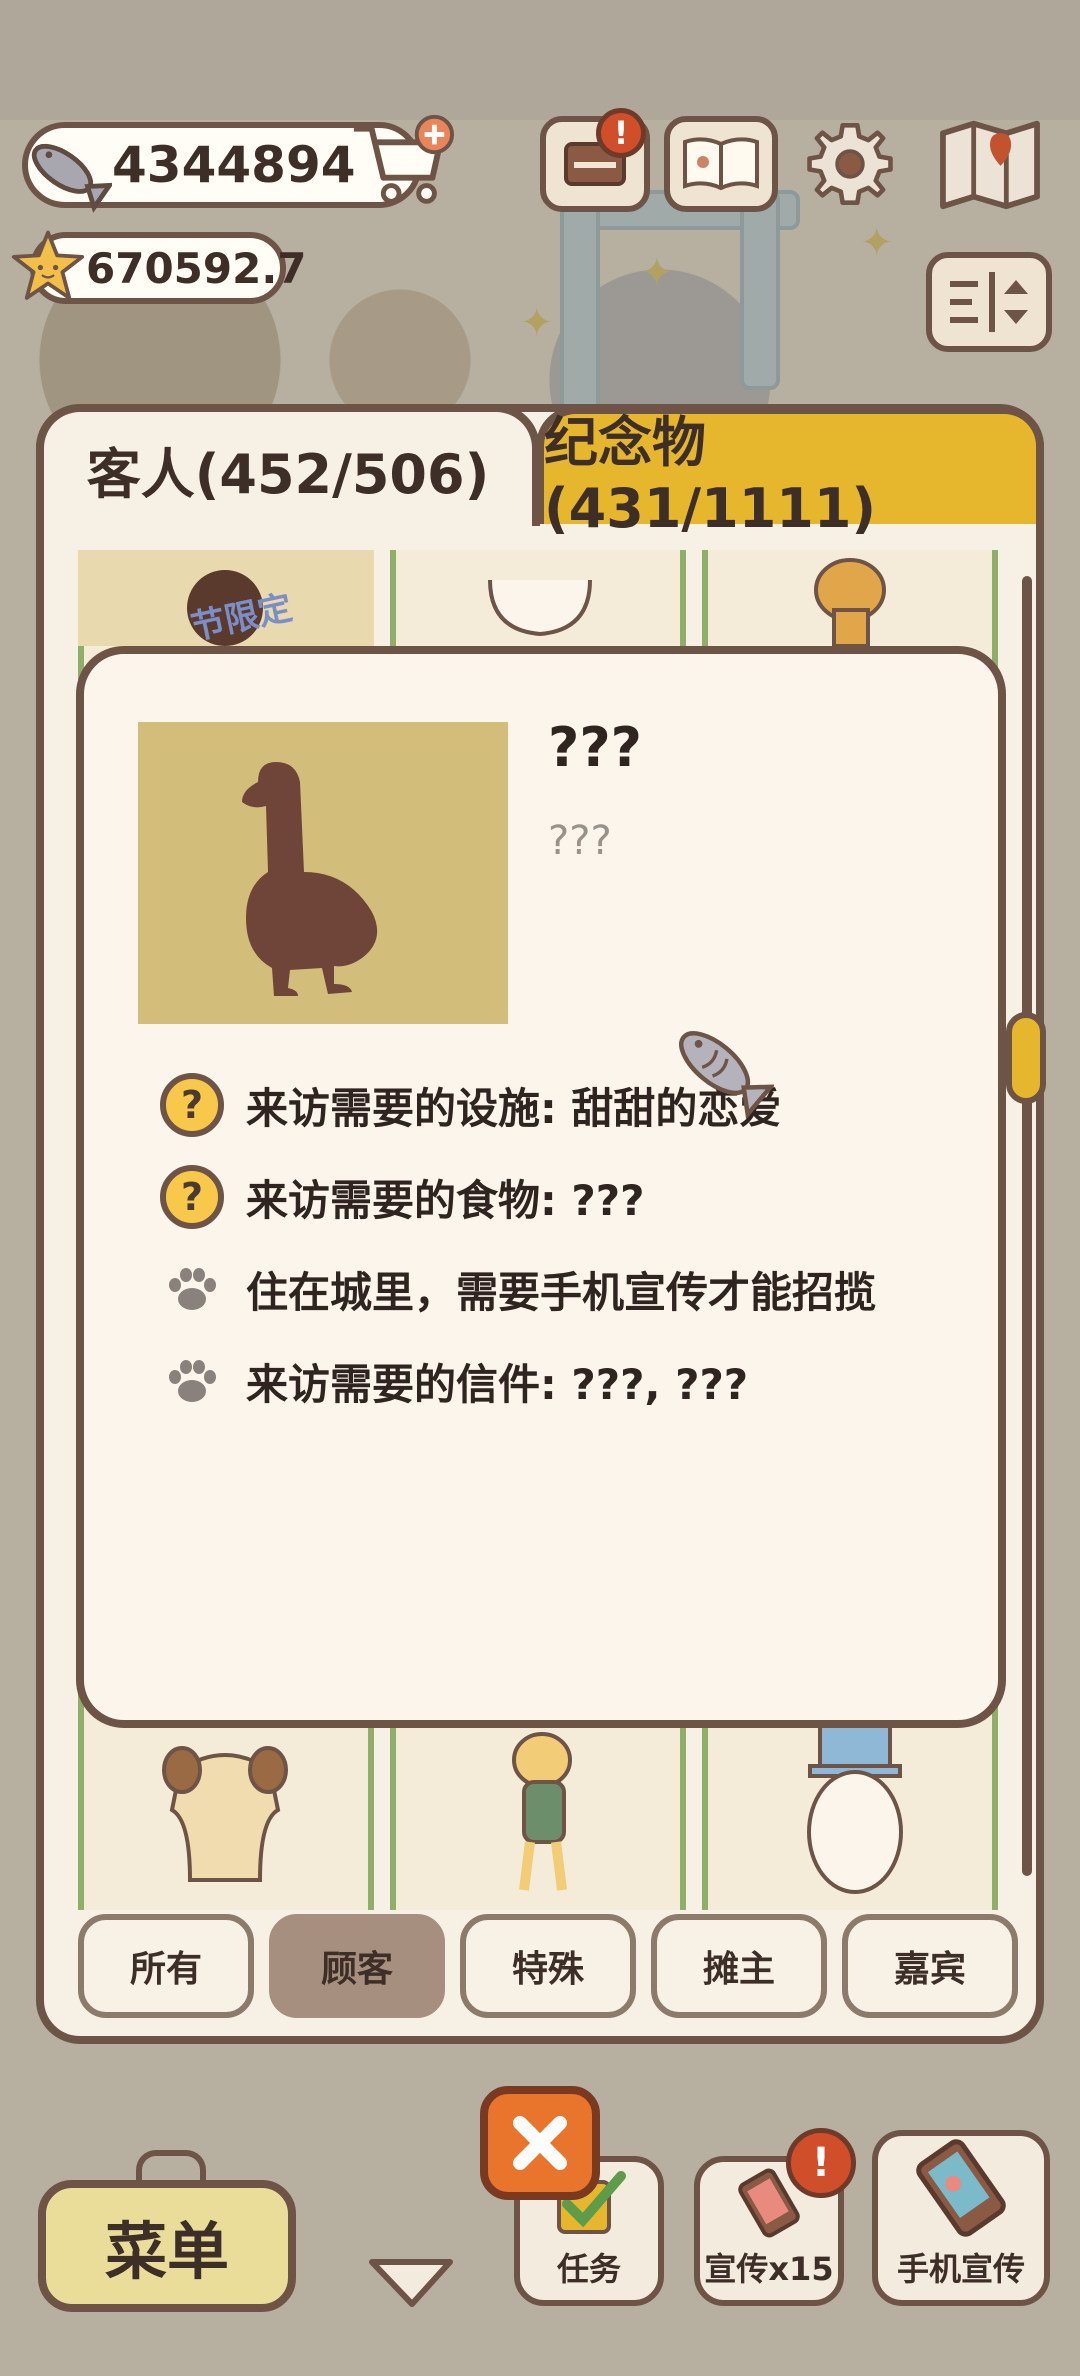 Image resolution: width=1080 pixels, height=2376 pixels. Describe the element at coordinates (595, 747) in the screenshot. I see `guest-name: ???` at that location.